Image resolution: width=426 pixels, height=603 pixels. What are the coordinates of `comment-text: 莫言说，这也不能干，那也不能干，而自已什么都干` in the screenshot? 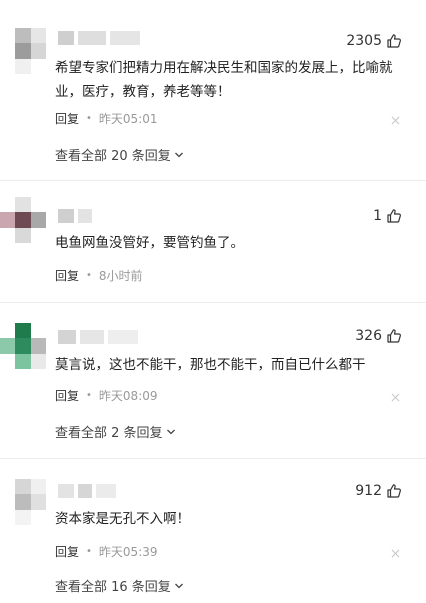 It's located at (210, 365).